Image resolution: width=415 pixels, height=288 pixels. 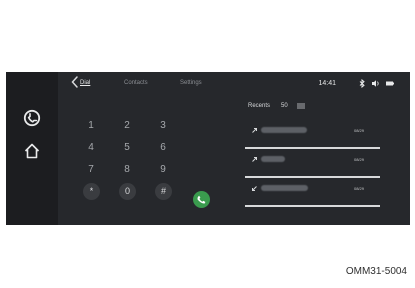 What do you see at coordinates (127, 170) in the screenshot?
I see `dial-key-8: 8` at bounding box center [127, 170].